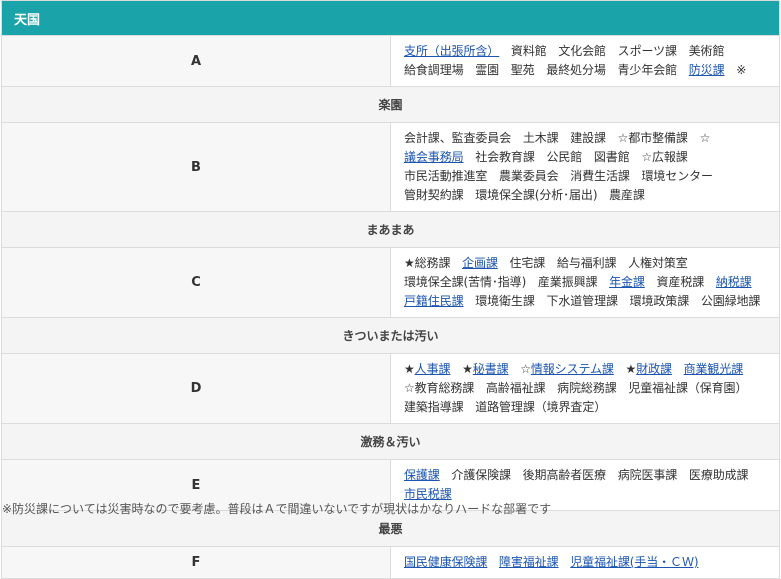  Describe the element at coordinates (730, 301) in the screenshot. I see `department-item: 公園緑地課` at that location.